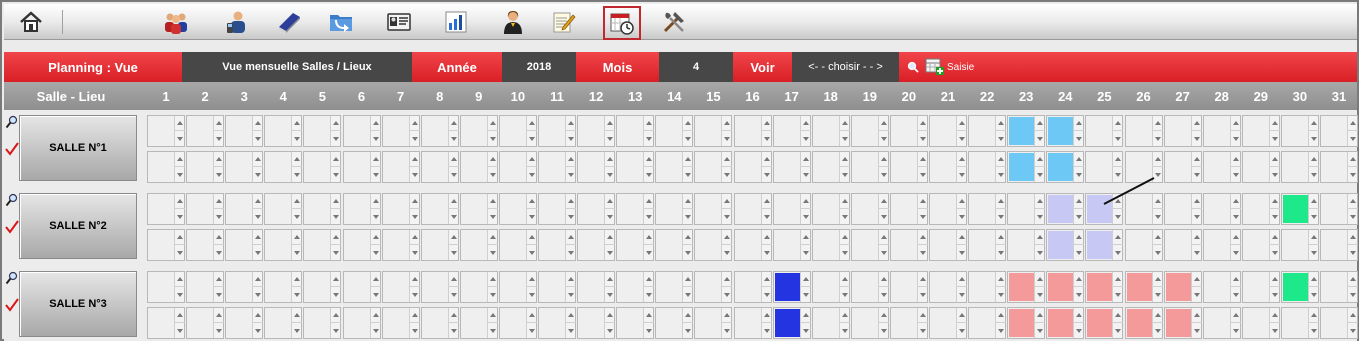 The height and width of the screenshot is (341, 1359). What do you see at coordinates (289, 22) in the screenshot?
I see `book-icon` at bounding box center [289, 22].